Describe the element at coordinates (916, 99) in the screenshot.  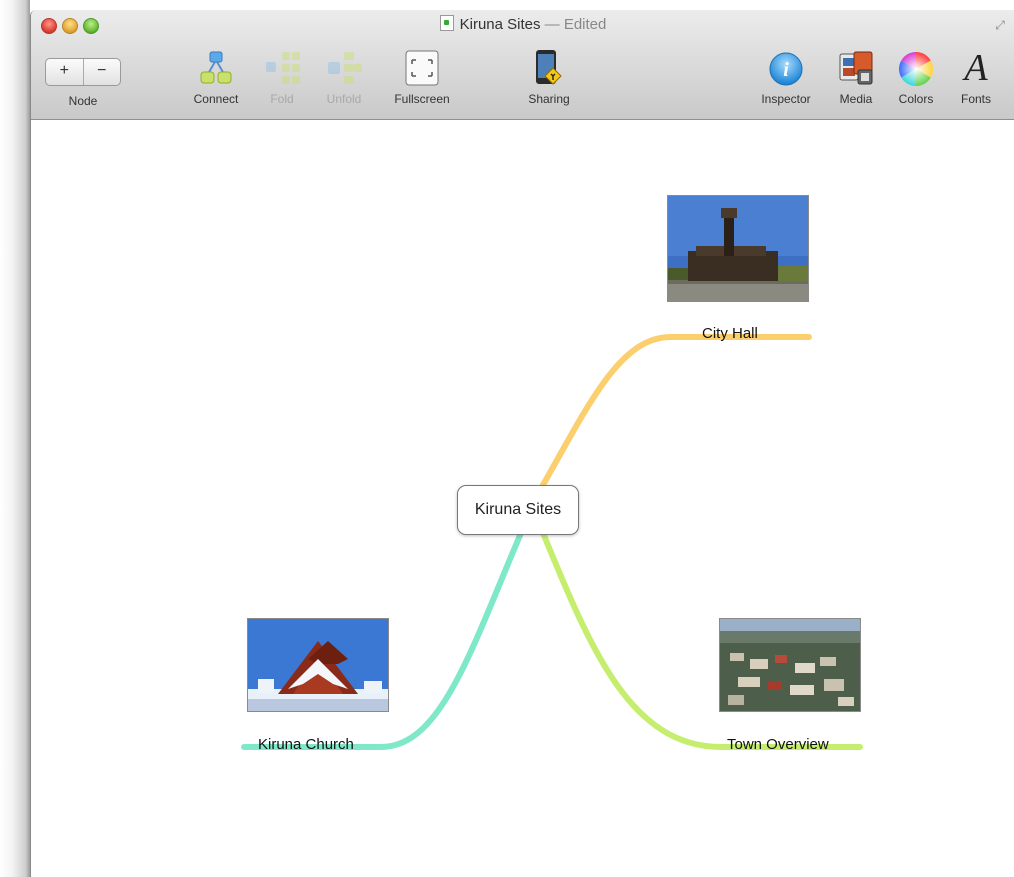
I see `colors-label: Colors` at that location.